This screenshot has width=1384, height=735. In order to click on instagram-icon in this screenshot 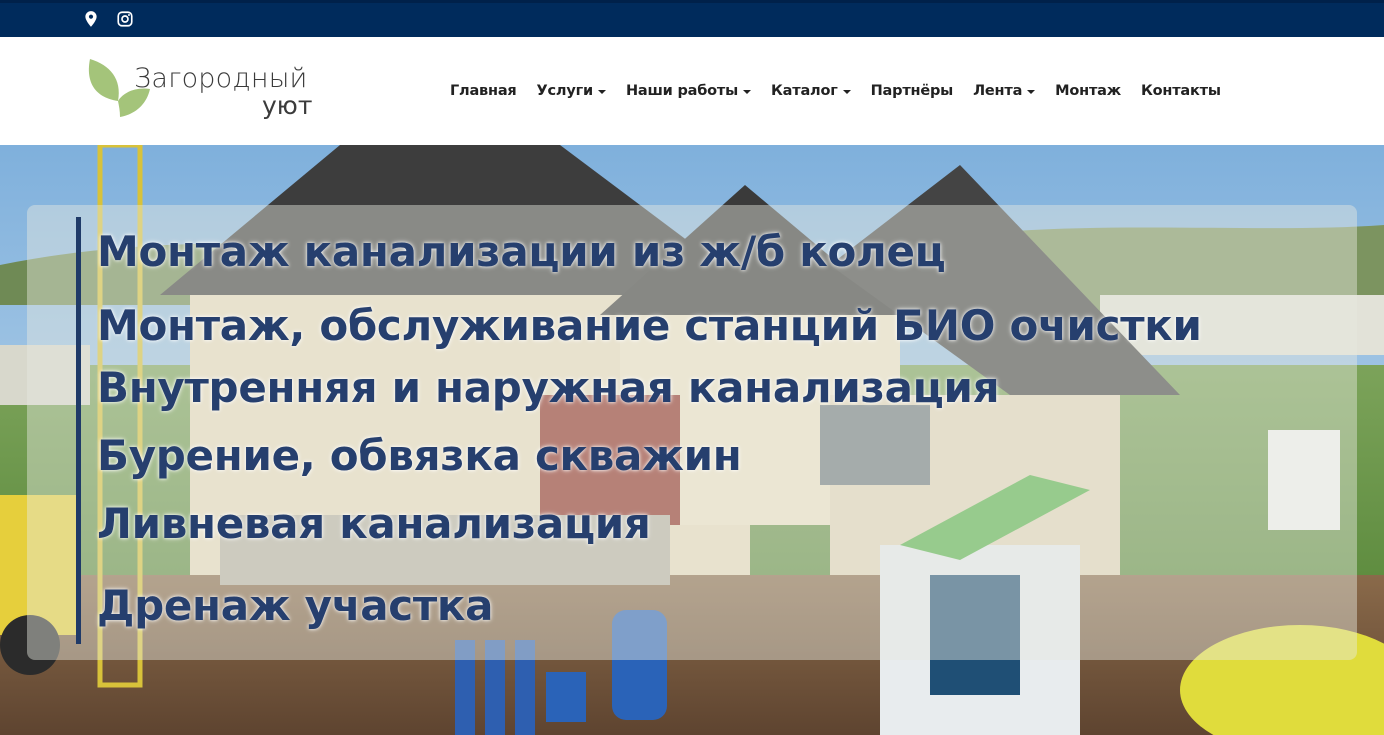, I will do `click(125, 19)`.